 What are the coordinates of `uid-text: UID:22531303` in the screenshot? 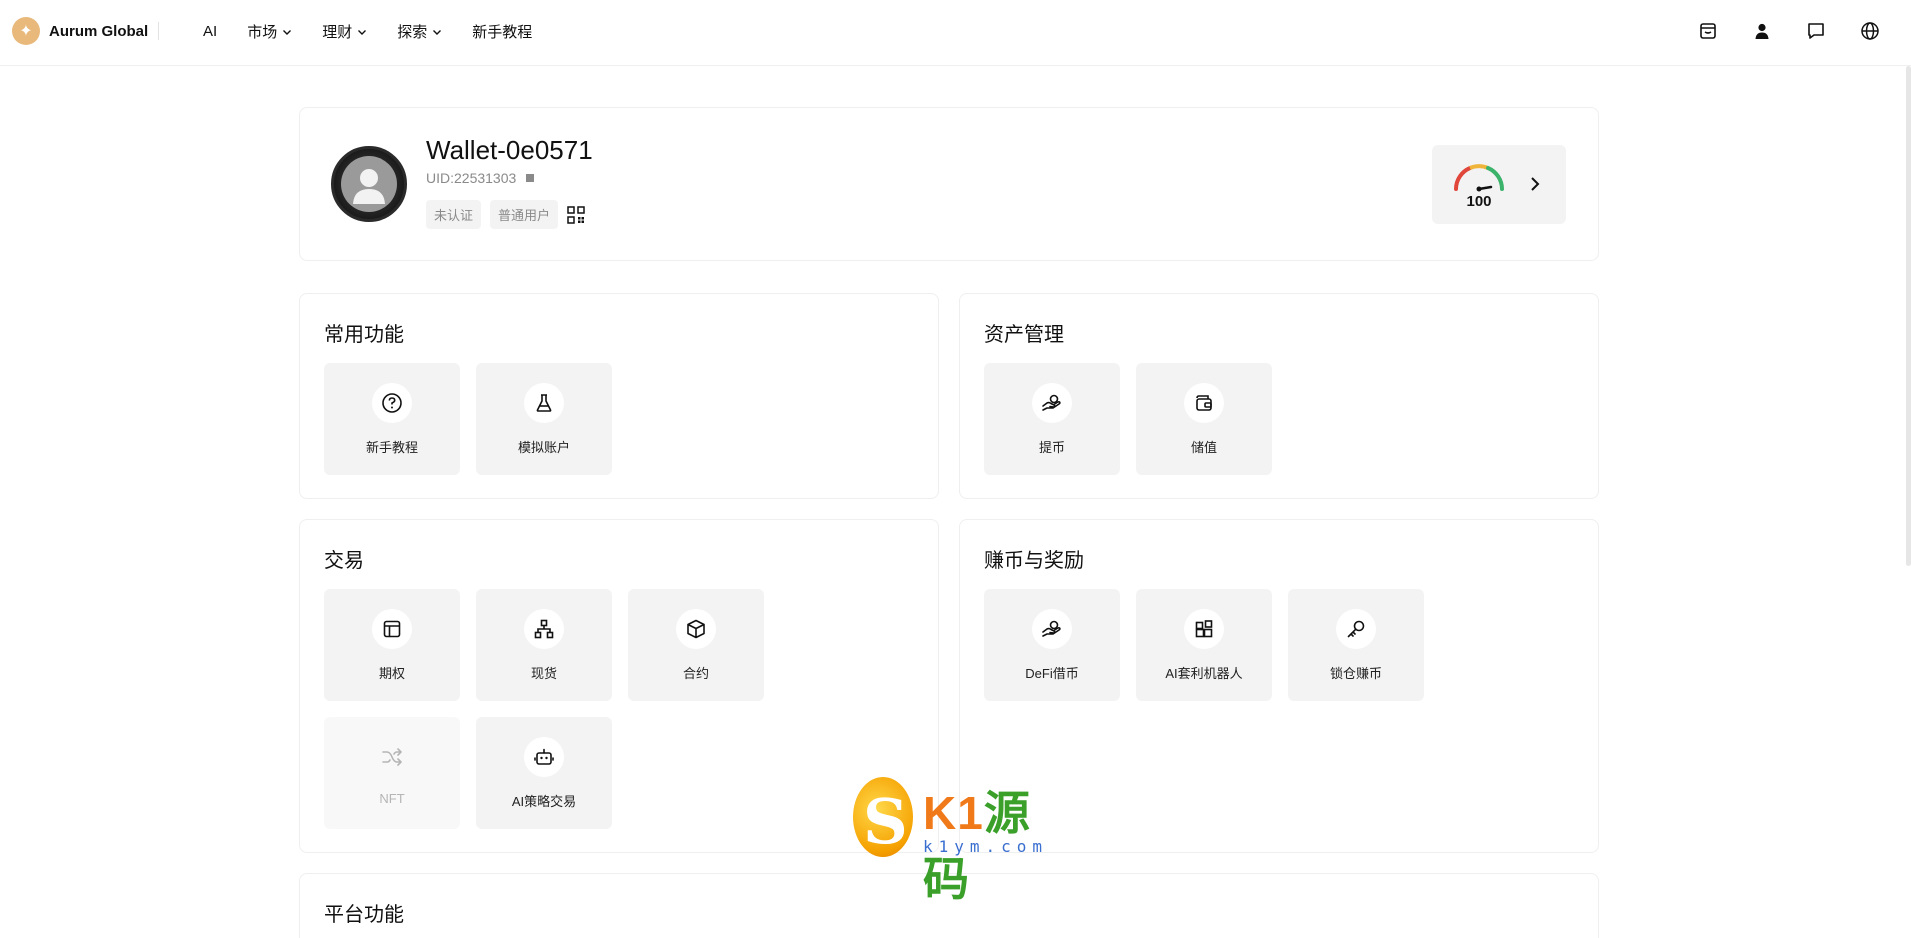 It's located at (471, 178).